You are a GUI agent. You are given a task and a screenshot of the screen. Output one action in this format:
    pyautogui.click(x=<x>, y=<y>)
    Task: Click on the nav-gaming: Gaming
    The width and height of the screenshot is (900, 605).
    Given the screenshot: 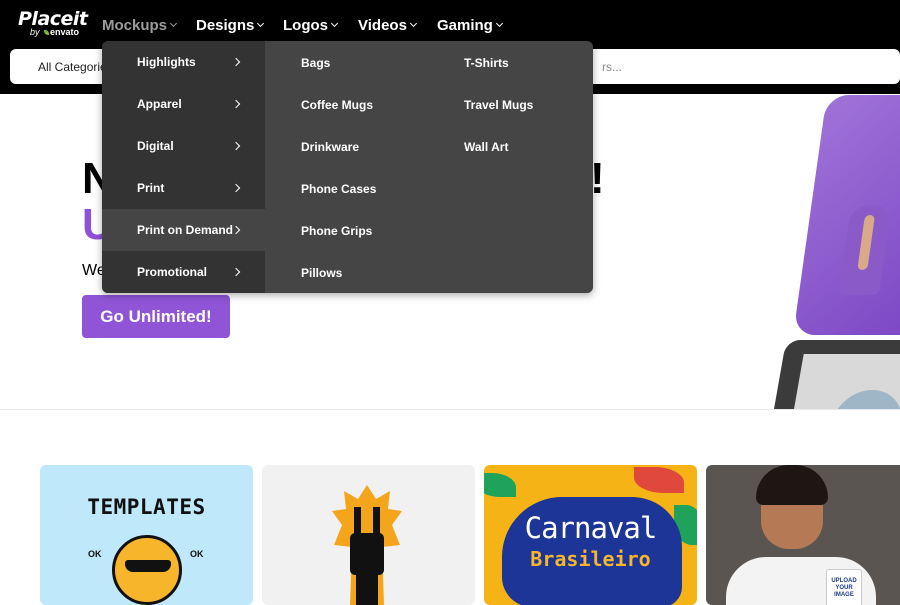 What is the action you would take?
    pyautogui.click(x=470, y=25)
    